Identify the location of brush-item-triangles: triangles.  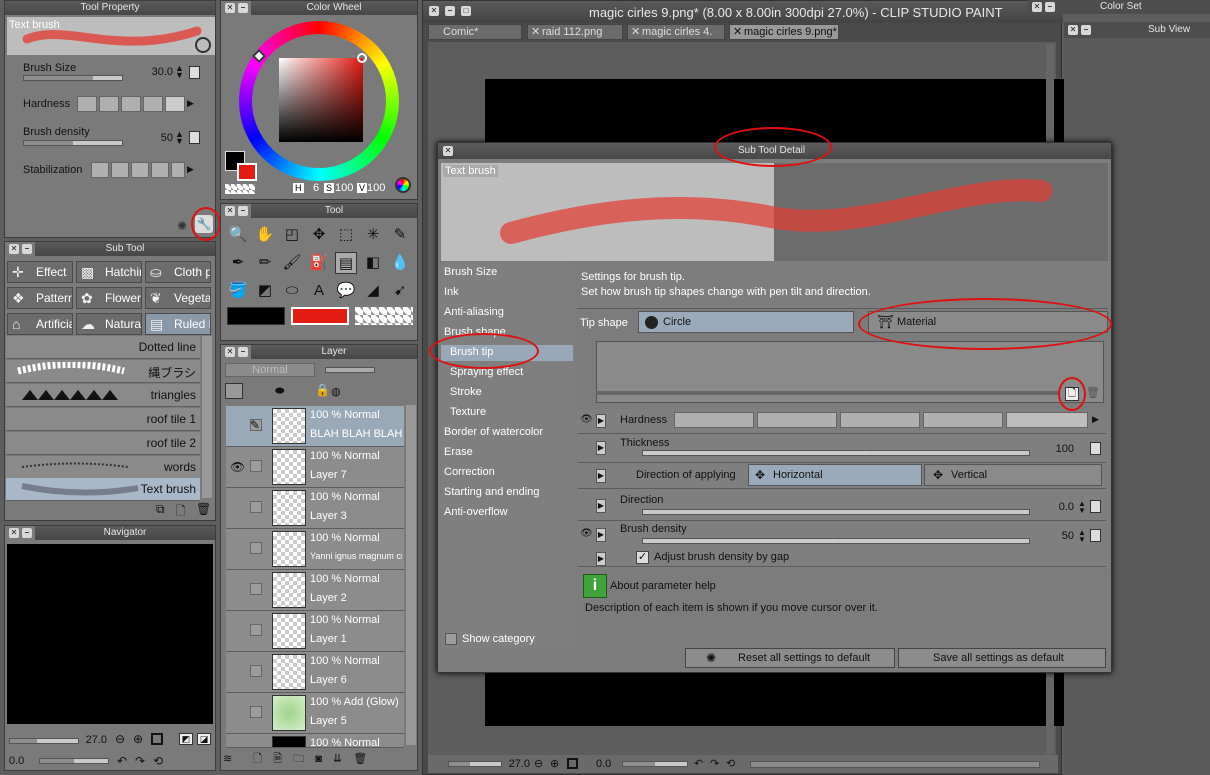
(103, 395).